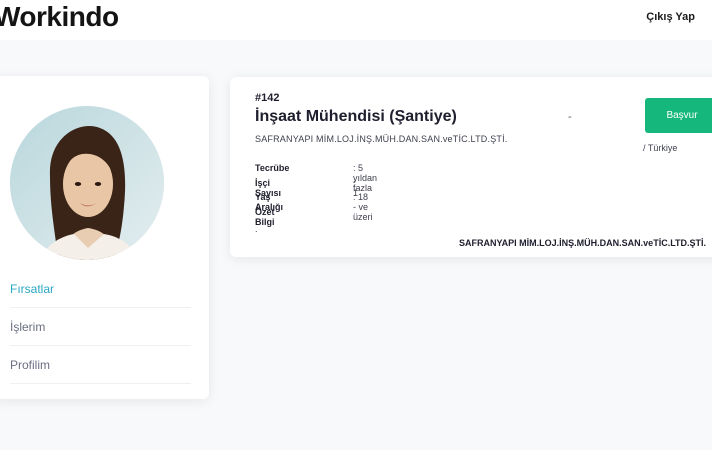 Image resolution: width=712 pixels, height=450 pixels. Describe the element at coordinates (363, 207) in the screenshot. I see `detail-value: : 18 - ve üzeri` at that location.